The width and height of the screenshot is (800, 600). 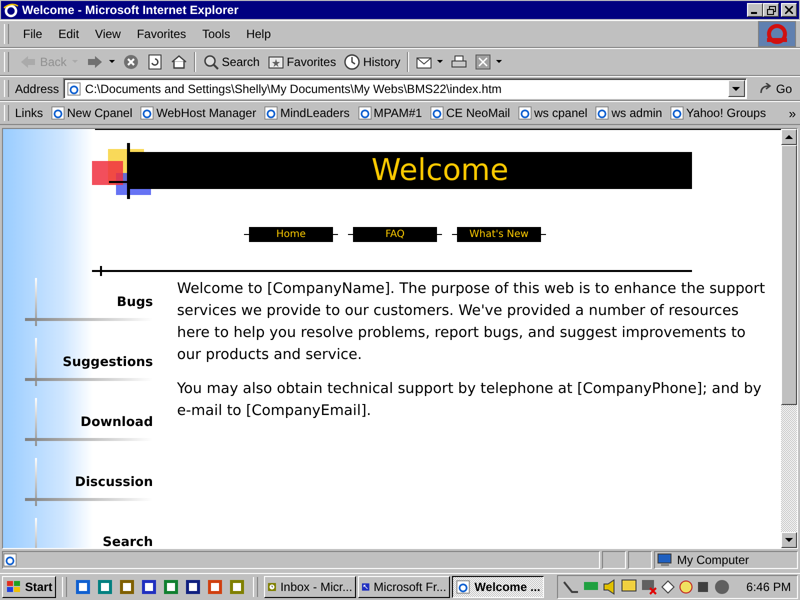 I want to click on clock: 6:46 PM, so click(x=768, y=587).